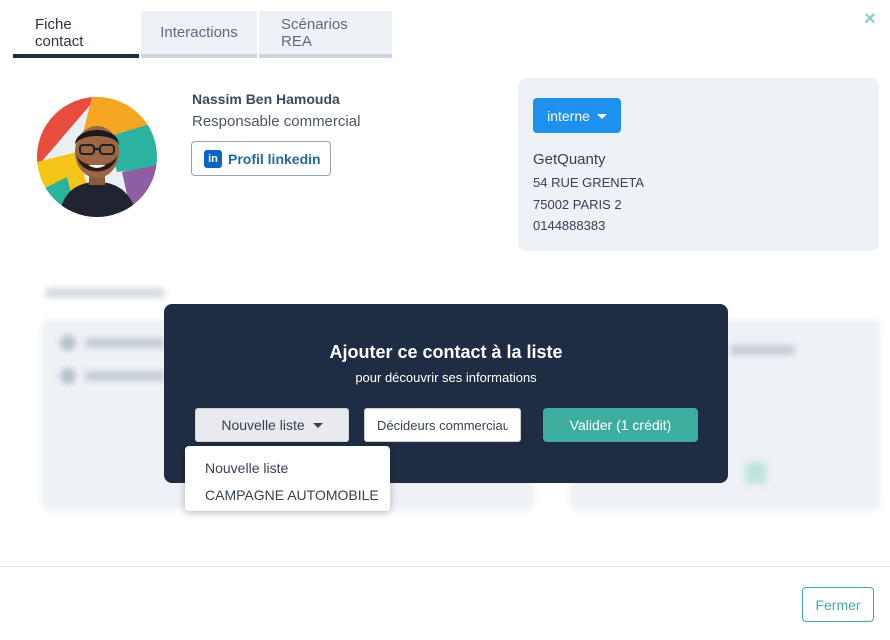 Image resolution: width=890 pixels, height=640 pixels. Describe the element at coordinates (199, 34) in the screenshot. I see `tab-interactions: Interactions` at that location.